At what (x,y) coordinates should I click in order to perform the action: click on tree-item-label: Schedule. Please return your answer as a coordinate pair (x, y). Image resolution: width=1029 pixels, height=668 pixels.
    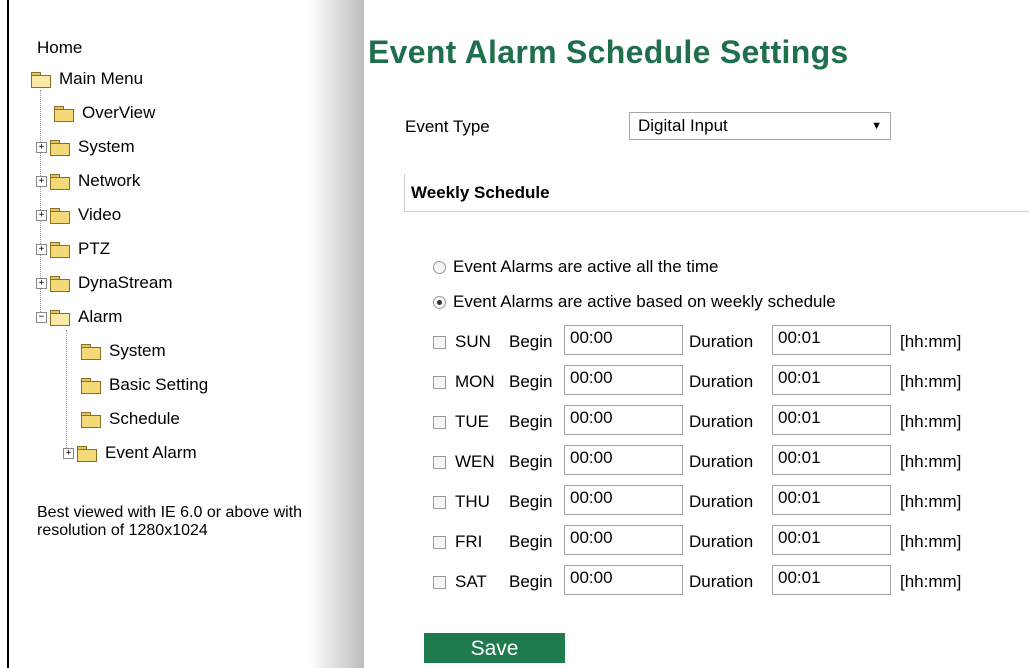
    Looking at the image, I should click on (144, 418).